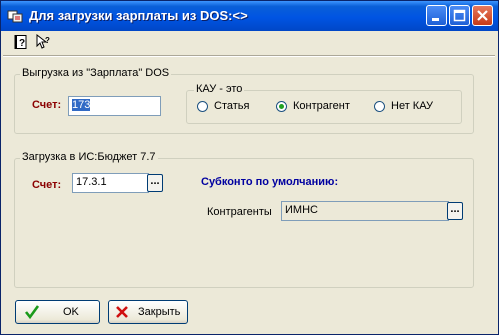 This screenshot has width=499, height=335. I want to click on title-bar: Для загрузки зарплаты из DOS:<>, so click(249, 16).